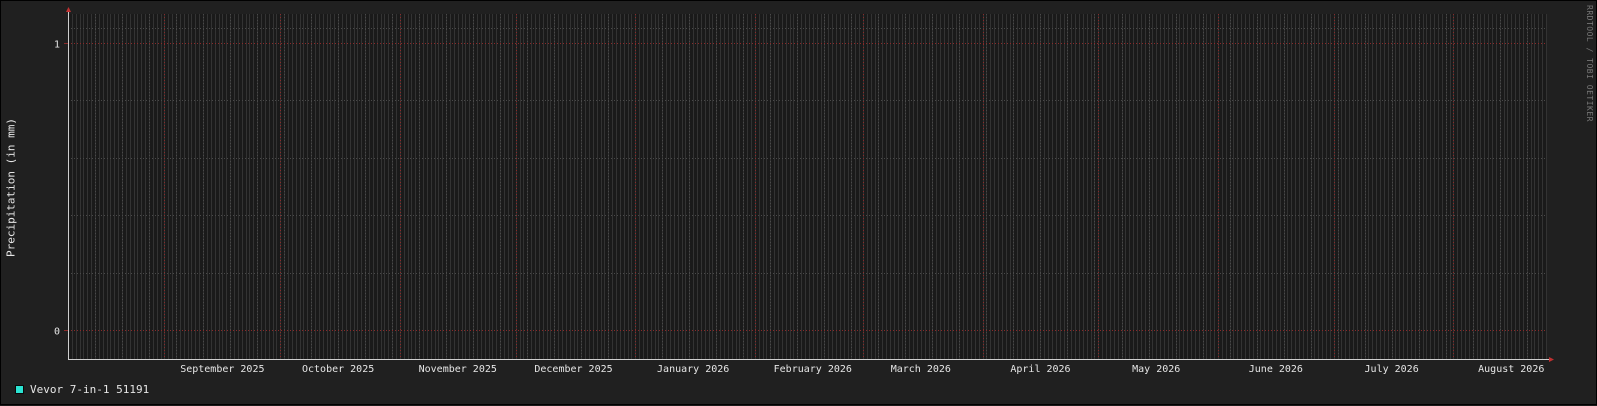  Describe the element at coordinates (1156, 369) in the screenshot. I see `x-tick-label: May 2026` at that location.